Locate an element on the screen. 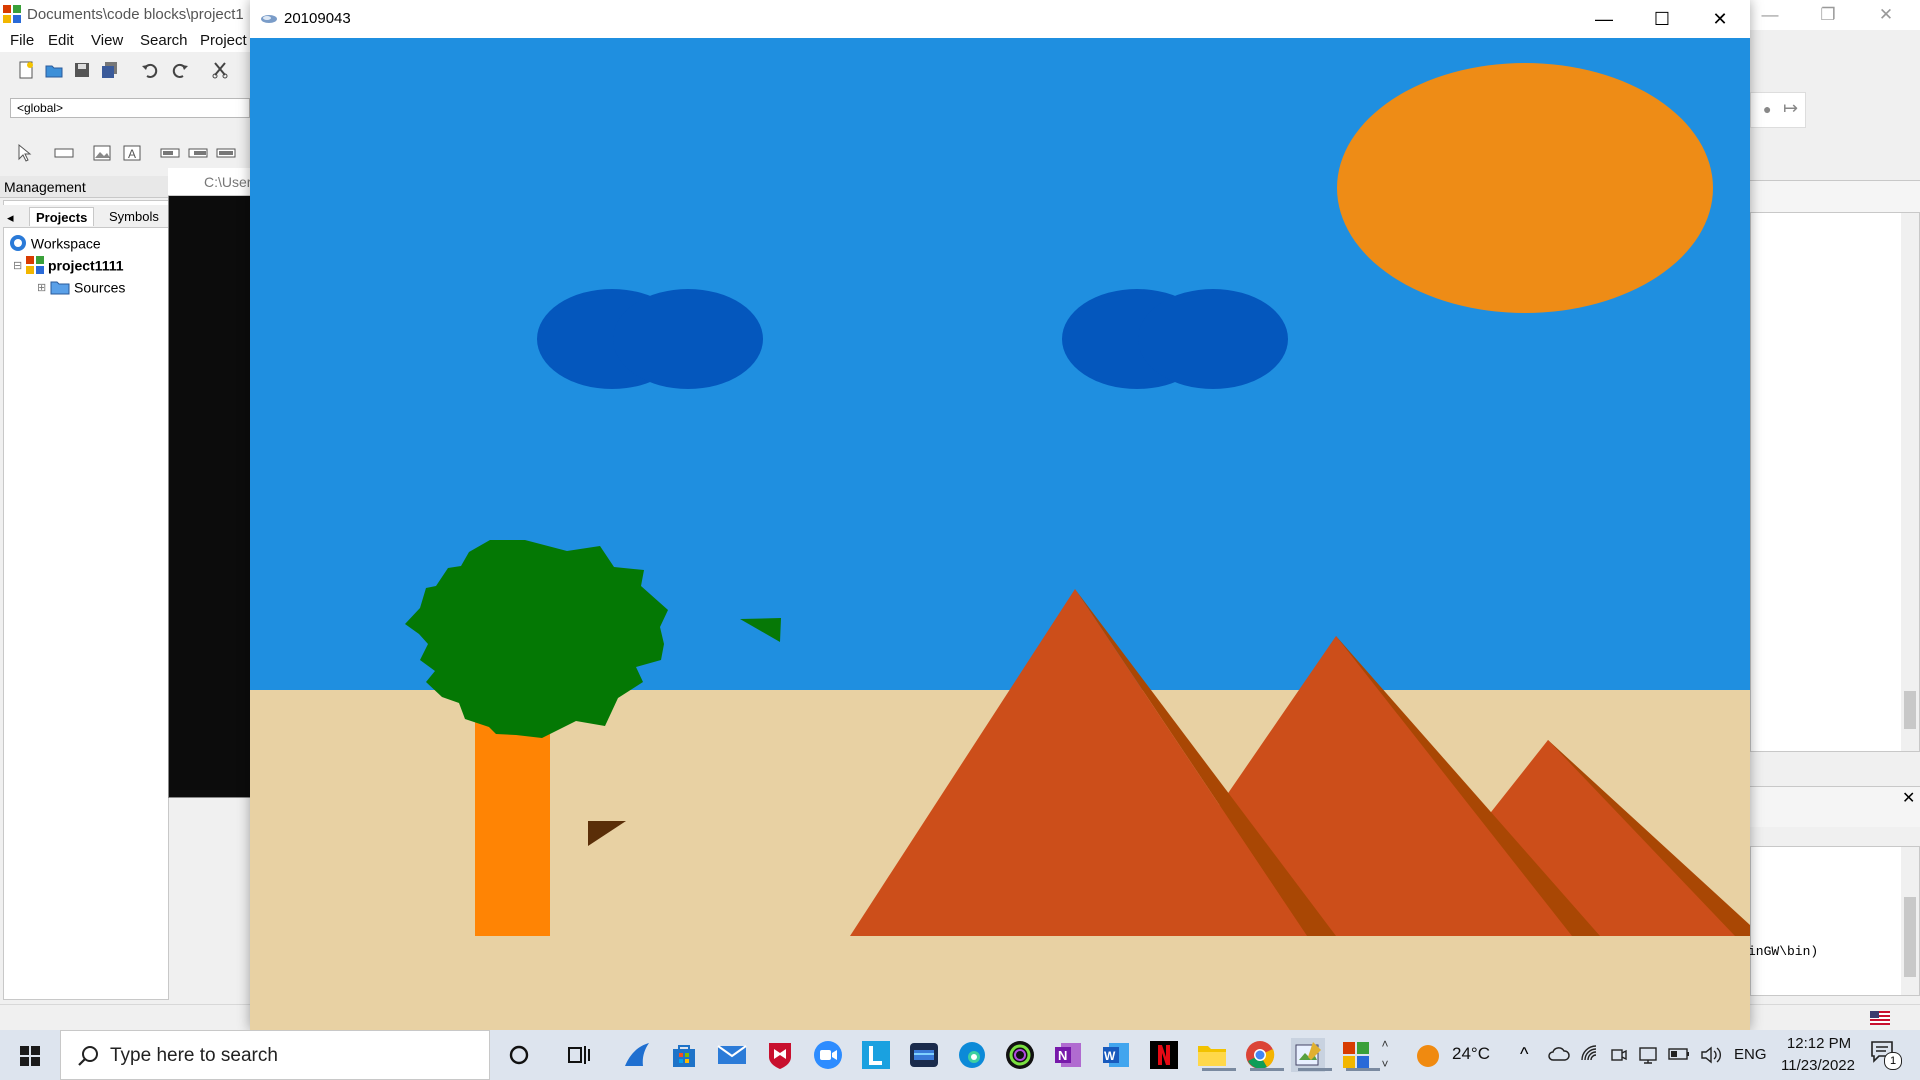 Image resolution: width=1920 pixels, height=1080 pixels. onenote-icon: N is located at coordinates (1068, 1055).